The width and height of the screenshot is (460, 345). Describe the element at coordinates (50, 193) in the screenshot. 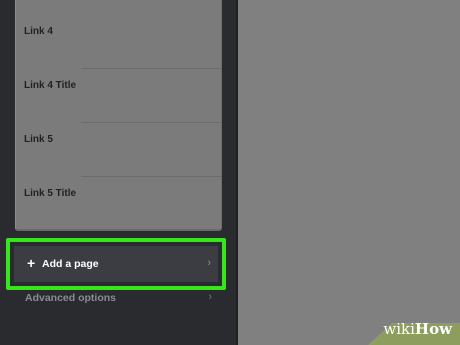

I see `link-label: Link 5 Title` at that location.